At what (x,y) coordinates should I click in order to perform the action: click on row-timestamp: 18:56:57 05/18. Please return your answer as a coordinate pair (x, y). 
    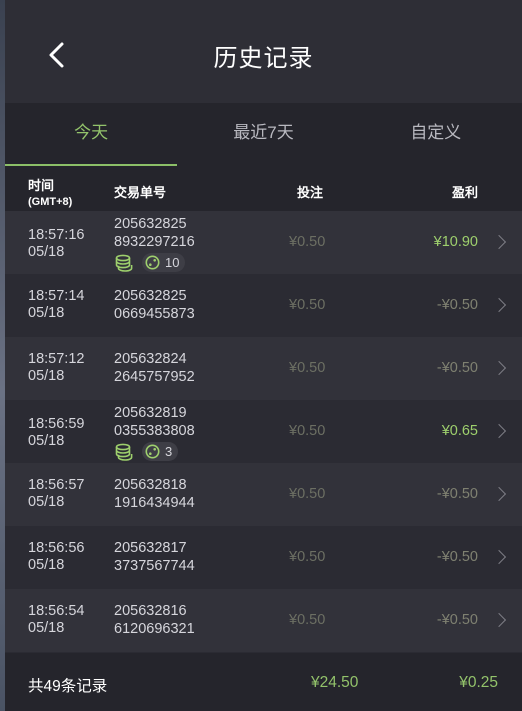
    Looking at the image, I should click on (56, 494).